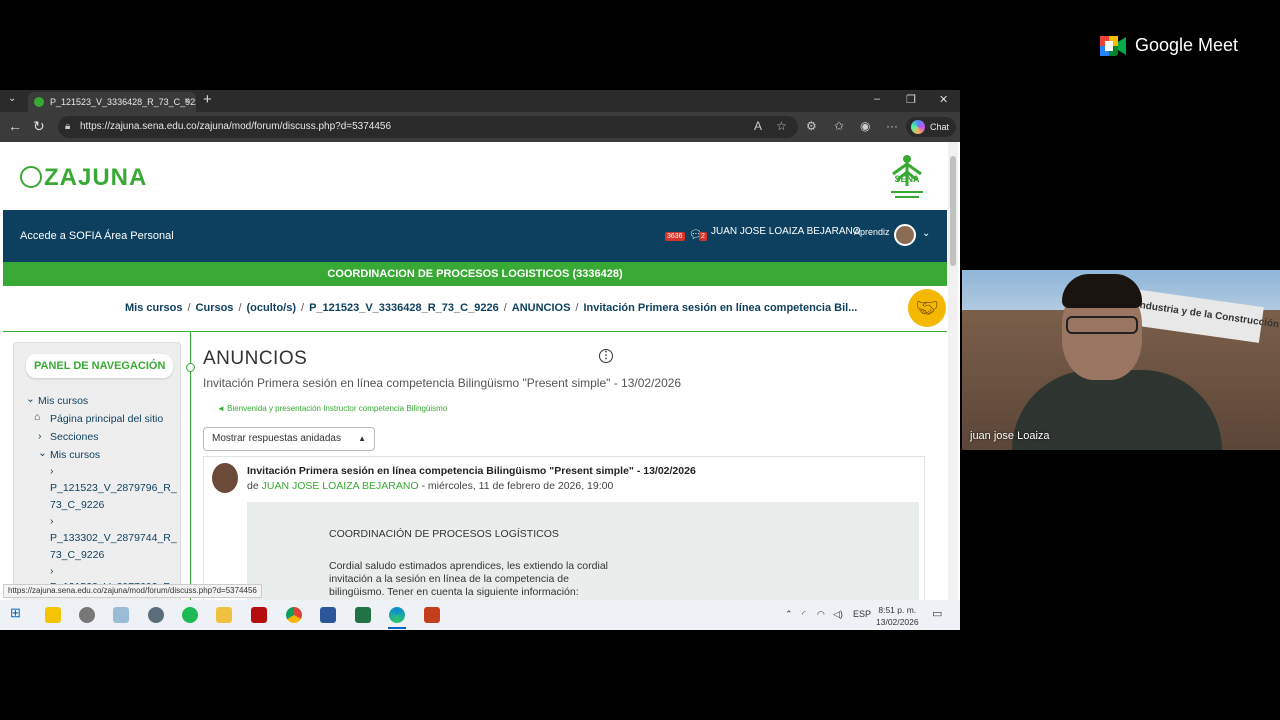 The image size is (1280, 720). Describe the element at coordinates (953, 211) in the screenshot. I see `scrollbar-thumb` at that location.